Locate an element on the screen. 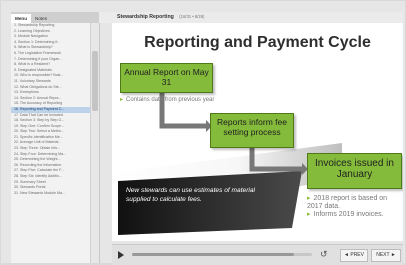 The height and width of the screenshot is (265, 406). course-title-text: Stewardship Reporting is located at coordinates (145, 17).